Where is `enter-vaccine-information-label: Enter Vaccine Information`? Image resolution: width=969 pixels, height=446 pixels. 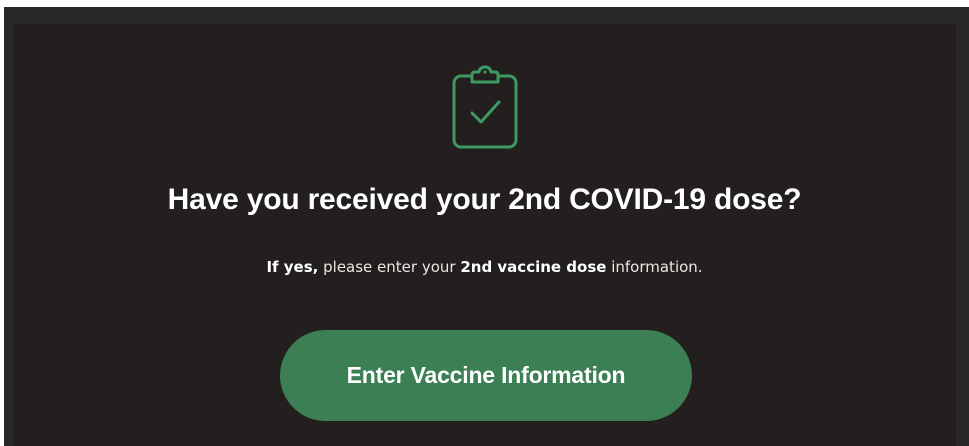 enter-vaccine-information-label: Enter Vaccine Information is located at coordinates (486, 375).